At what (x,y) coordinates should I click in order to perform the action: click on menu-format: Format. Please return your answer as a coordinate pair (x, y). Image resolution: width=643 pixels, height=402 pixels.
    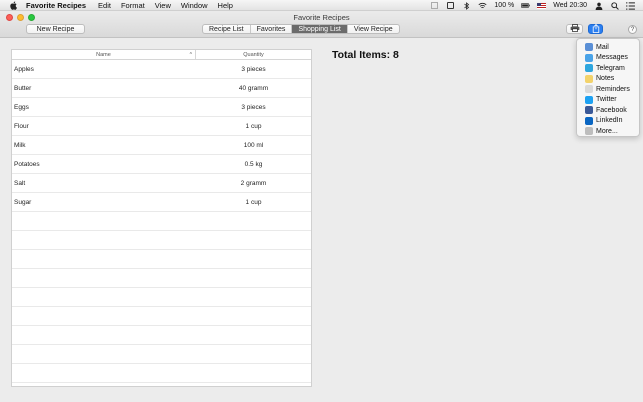
    Looking at the image, I should click on (133, 5).